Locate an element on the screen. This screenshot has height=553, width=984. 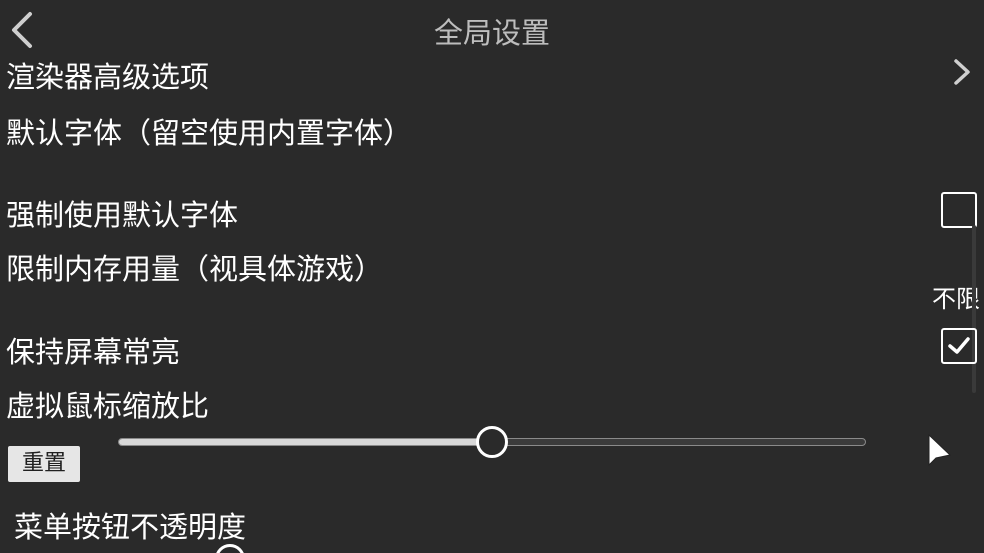
scrollbar is located at coordinates (974, 309).